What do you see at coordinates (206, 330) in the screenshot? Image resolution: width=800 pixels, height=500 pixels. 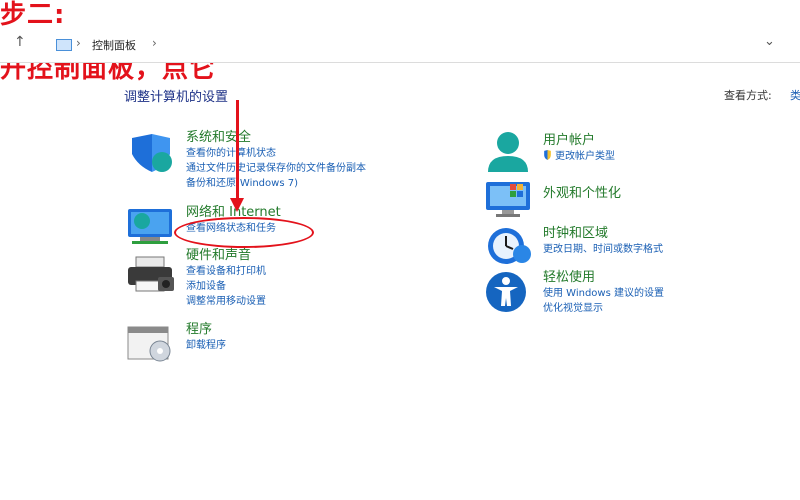 I see `category-title: 程序` at bounding box center [206, 330].